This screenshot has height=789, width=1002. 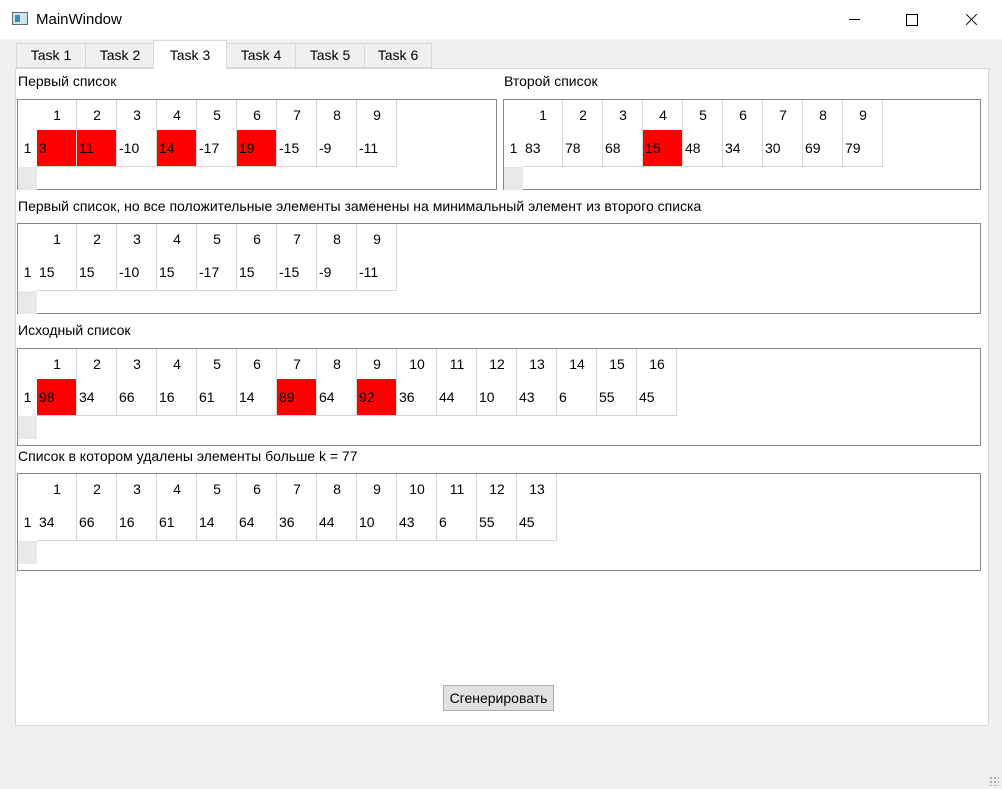 I want to click on grid-cell: 78, so click(x=582, y=148).